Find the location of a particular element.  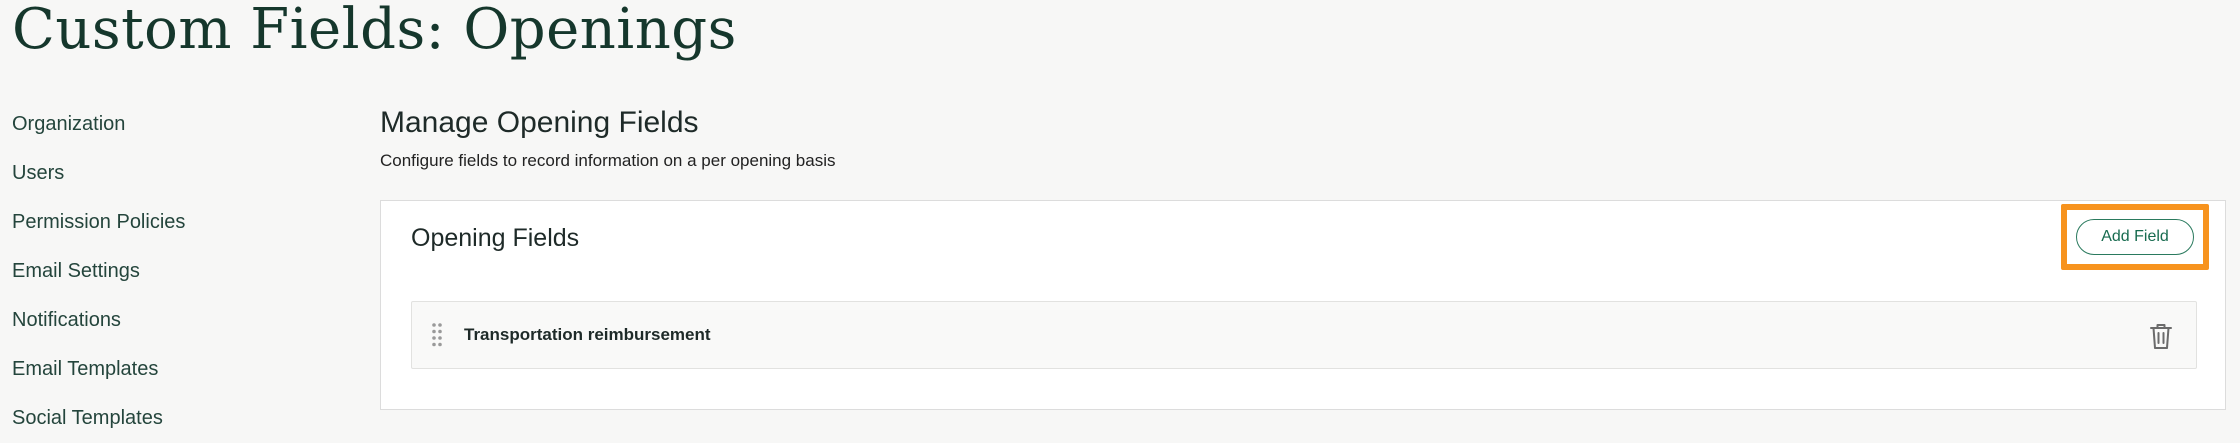

drag-handle-icon is located at coordinates (437, 335).